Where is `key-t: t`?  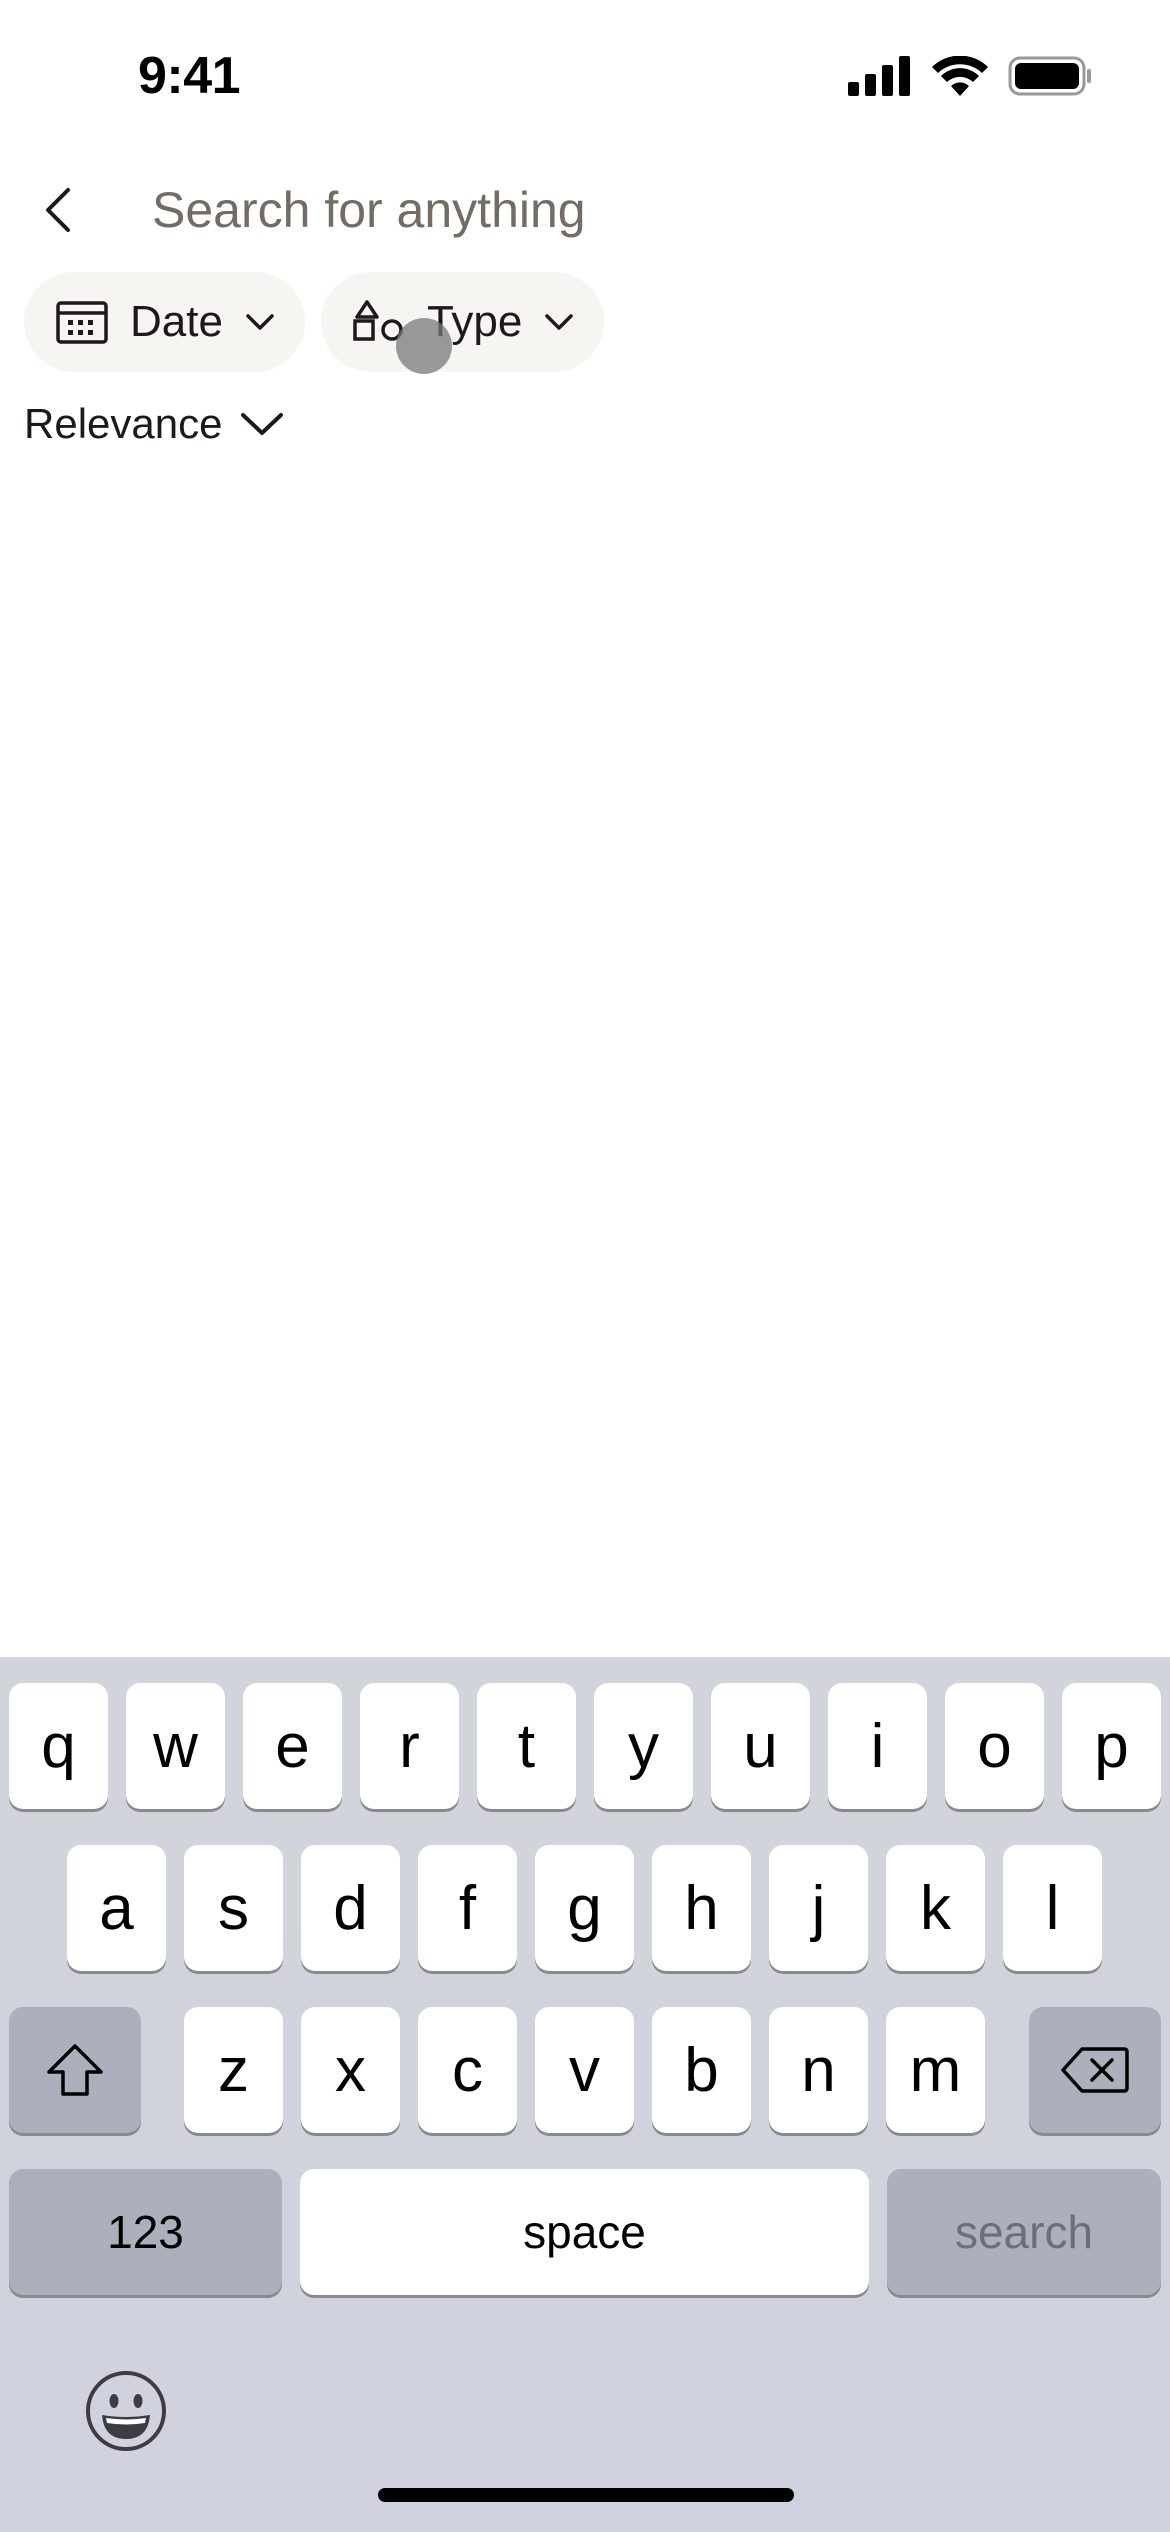
key-t: t is located at coordinates (526, 1746).